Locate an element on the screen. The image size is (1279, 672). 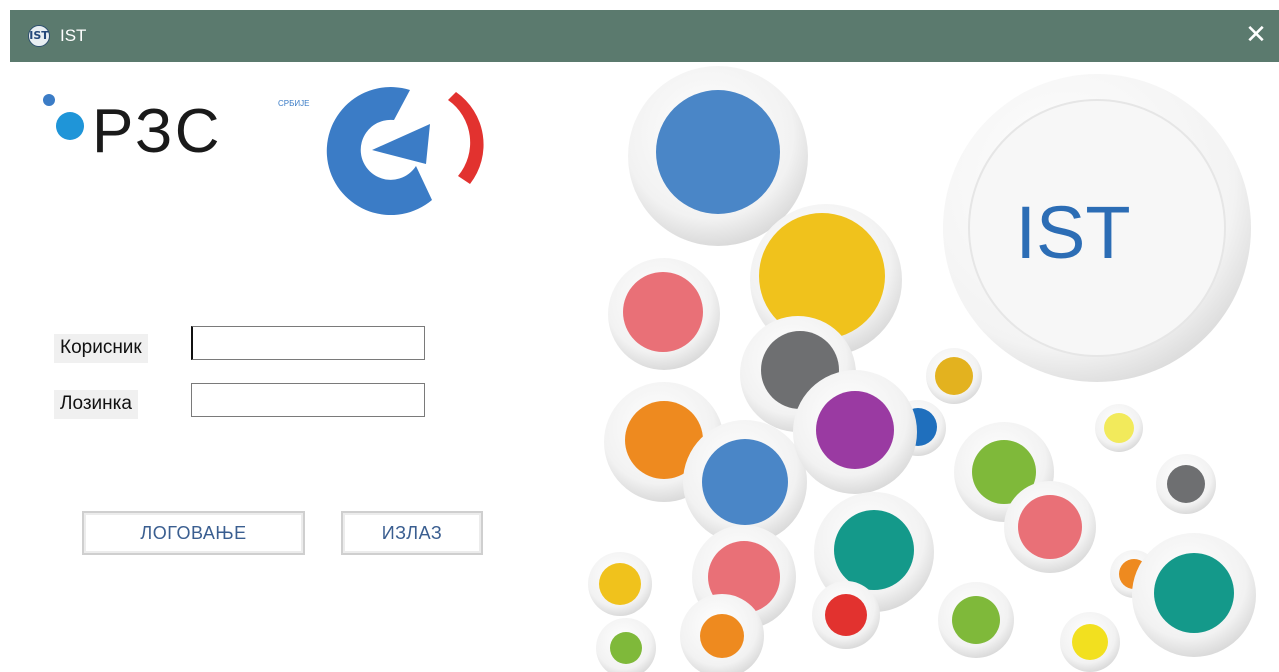
bubble-purple is located at coordinates (855, 430).